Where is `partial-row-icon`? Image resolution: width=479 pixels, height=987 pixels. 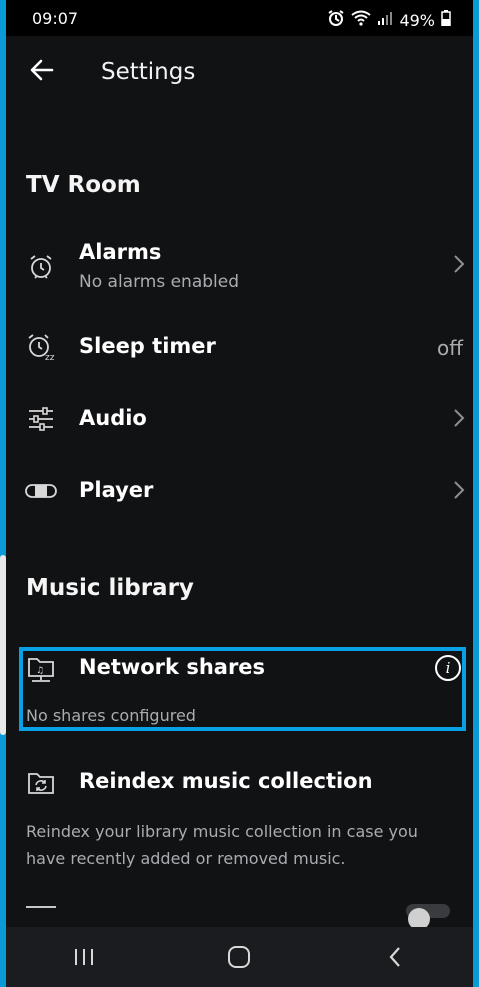 partial-row-icon is located at coordinates (41, 911).